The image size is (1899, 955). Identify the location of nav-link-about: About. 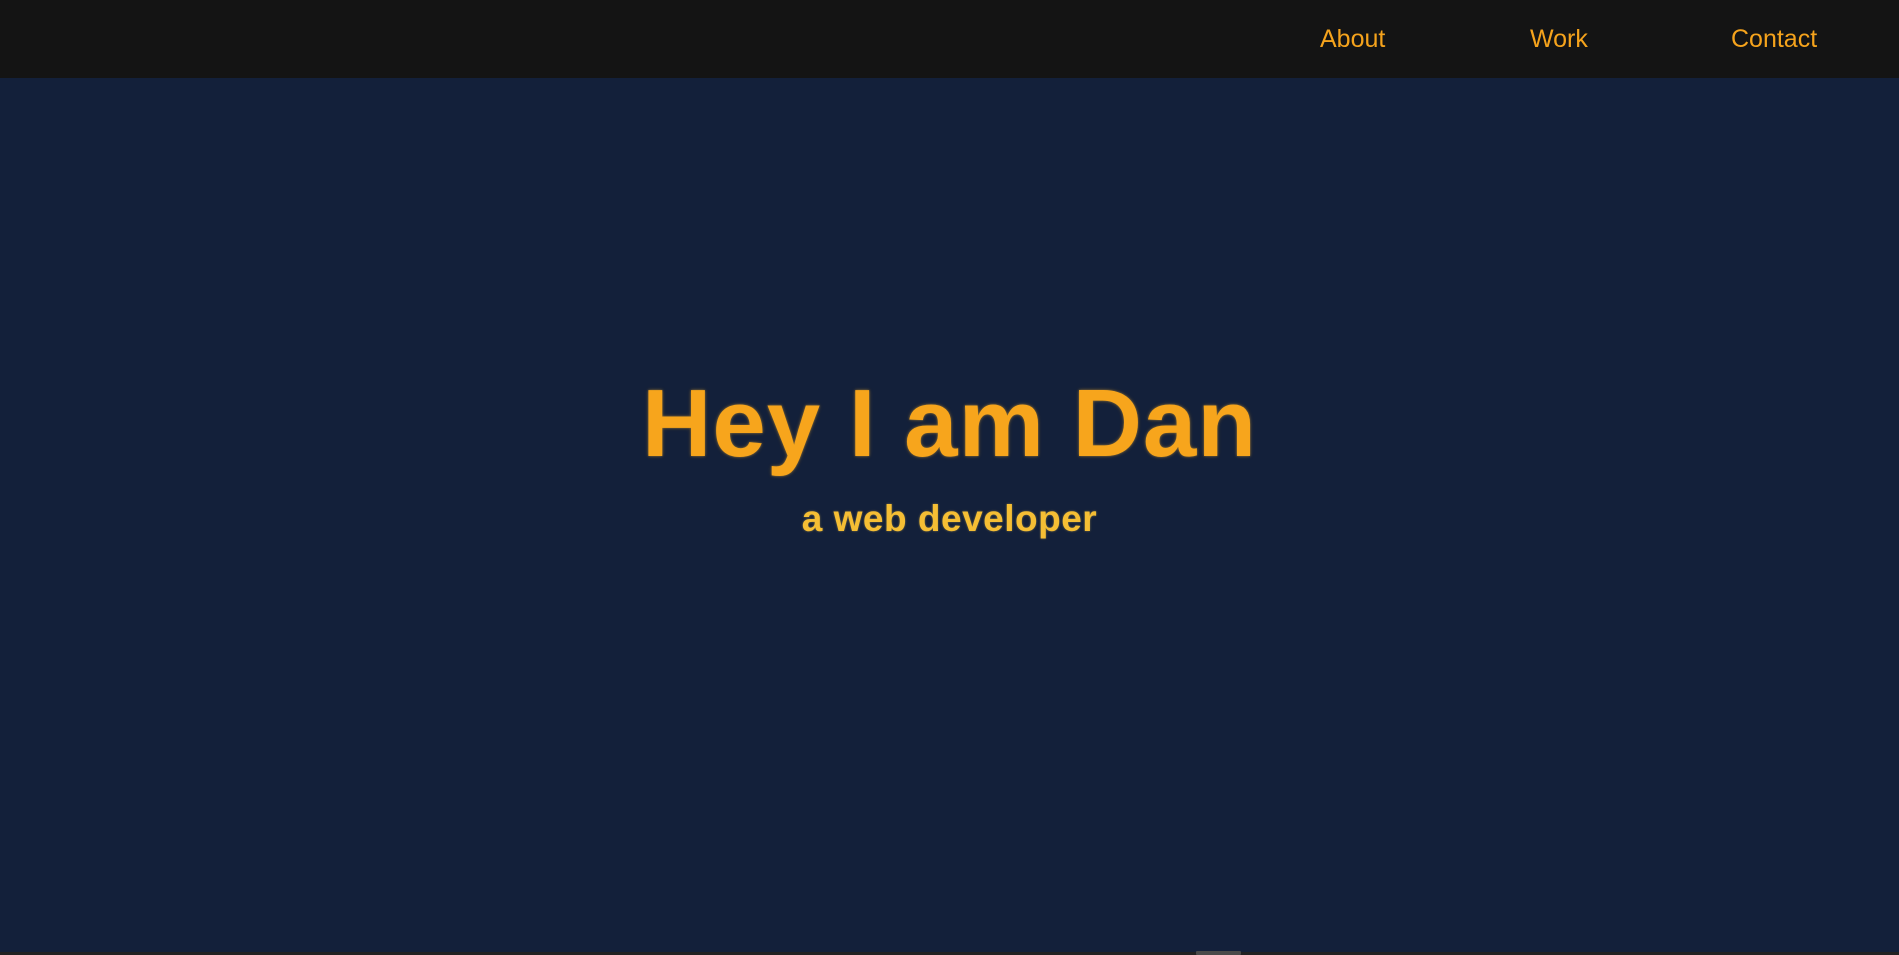
(1352, 39).